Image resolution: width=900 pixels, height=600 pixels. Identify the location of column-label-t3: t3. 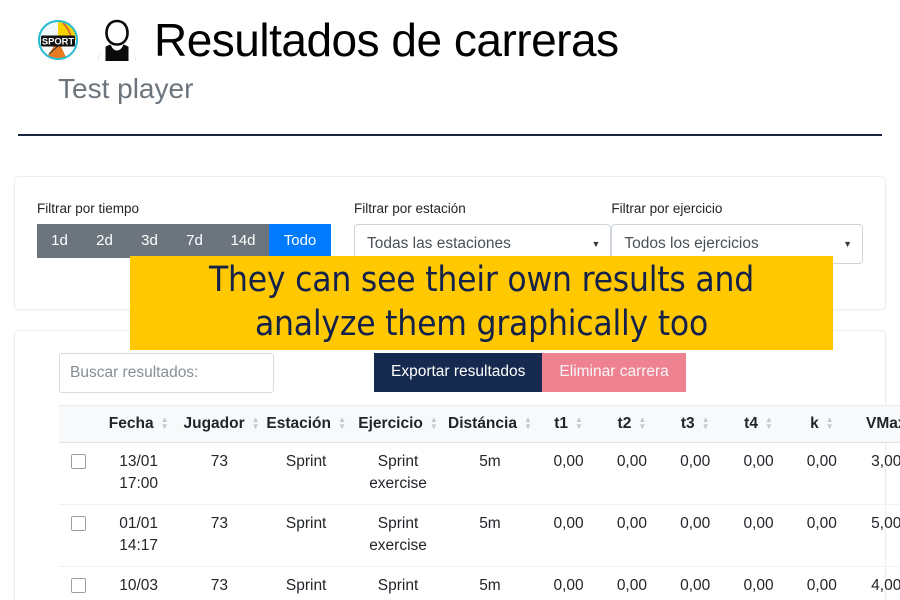
(687, 423).